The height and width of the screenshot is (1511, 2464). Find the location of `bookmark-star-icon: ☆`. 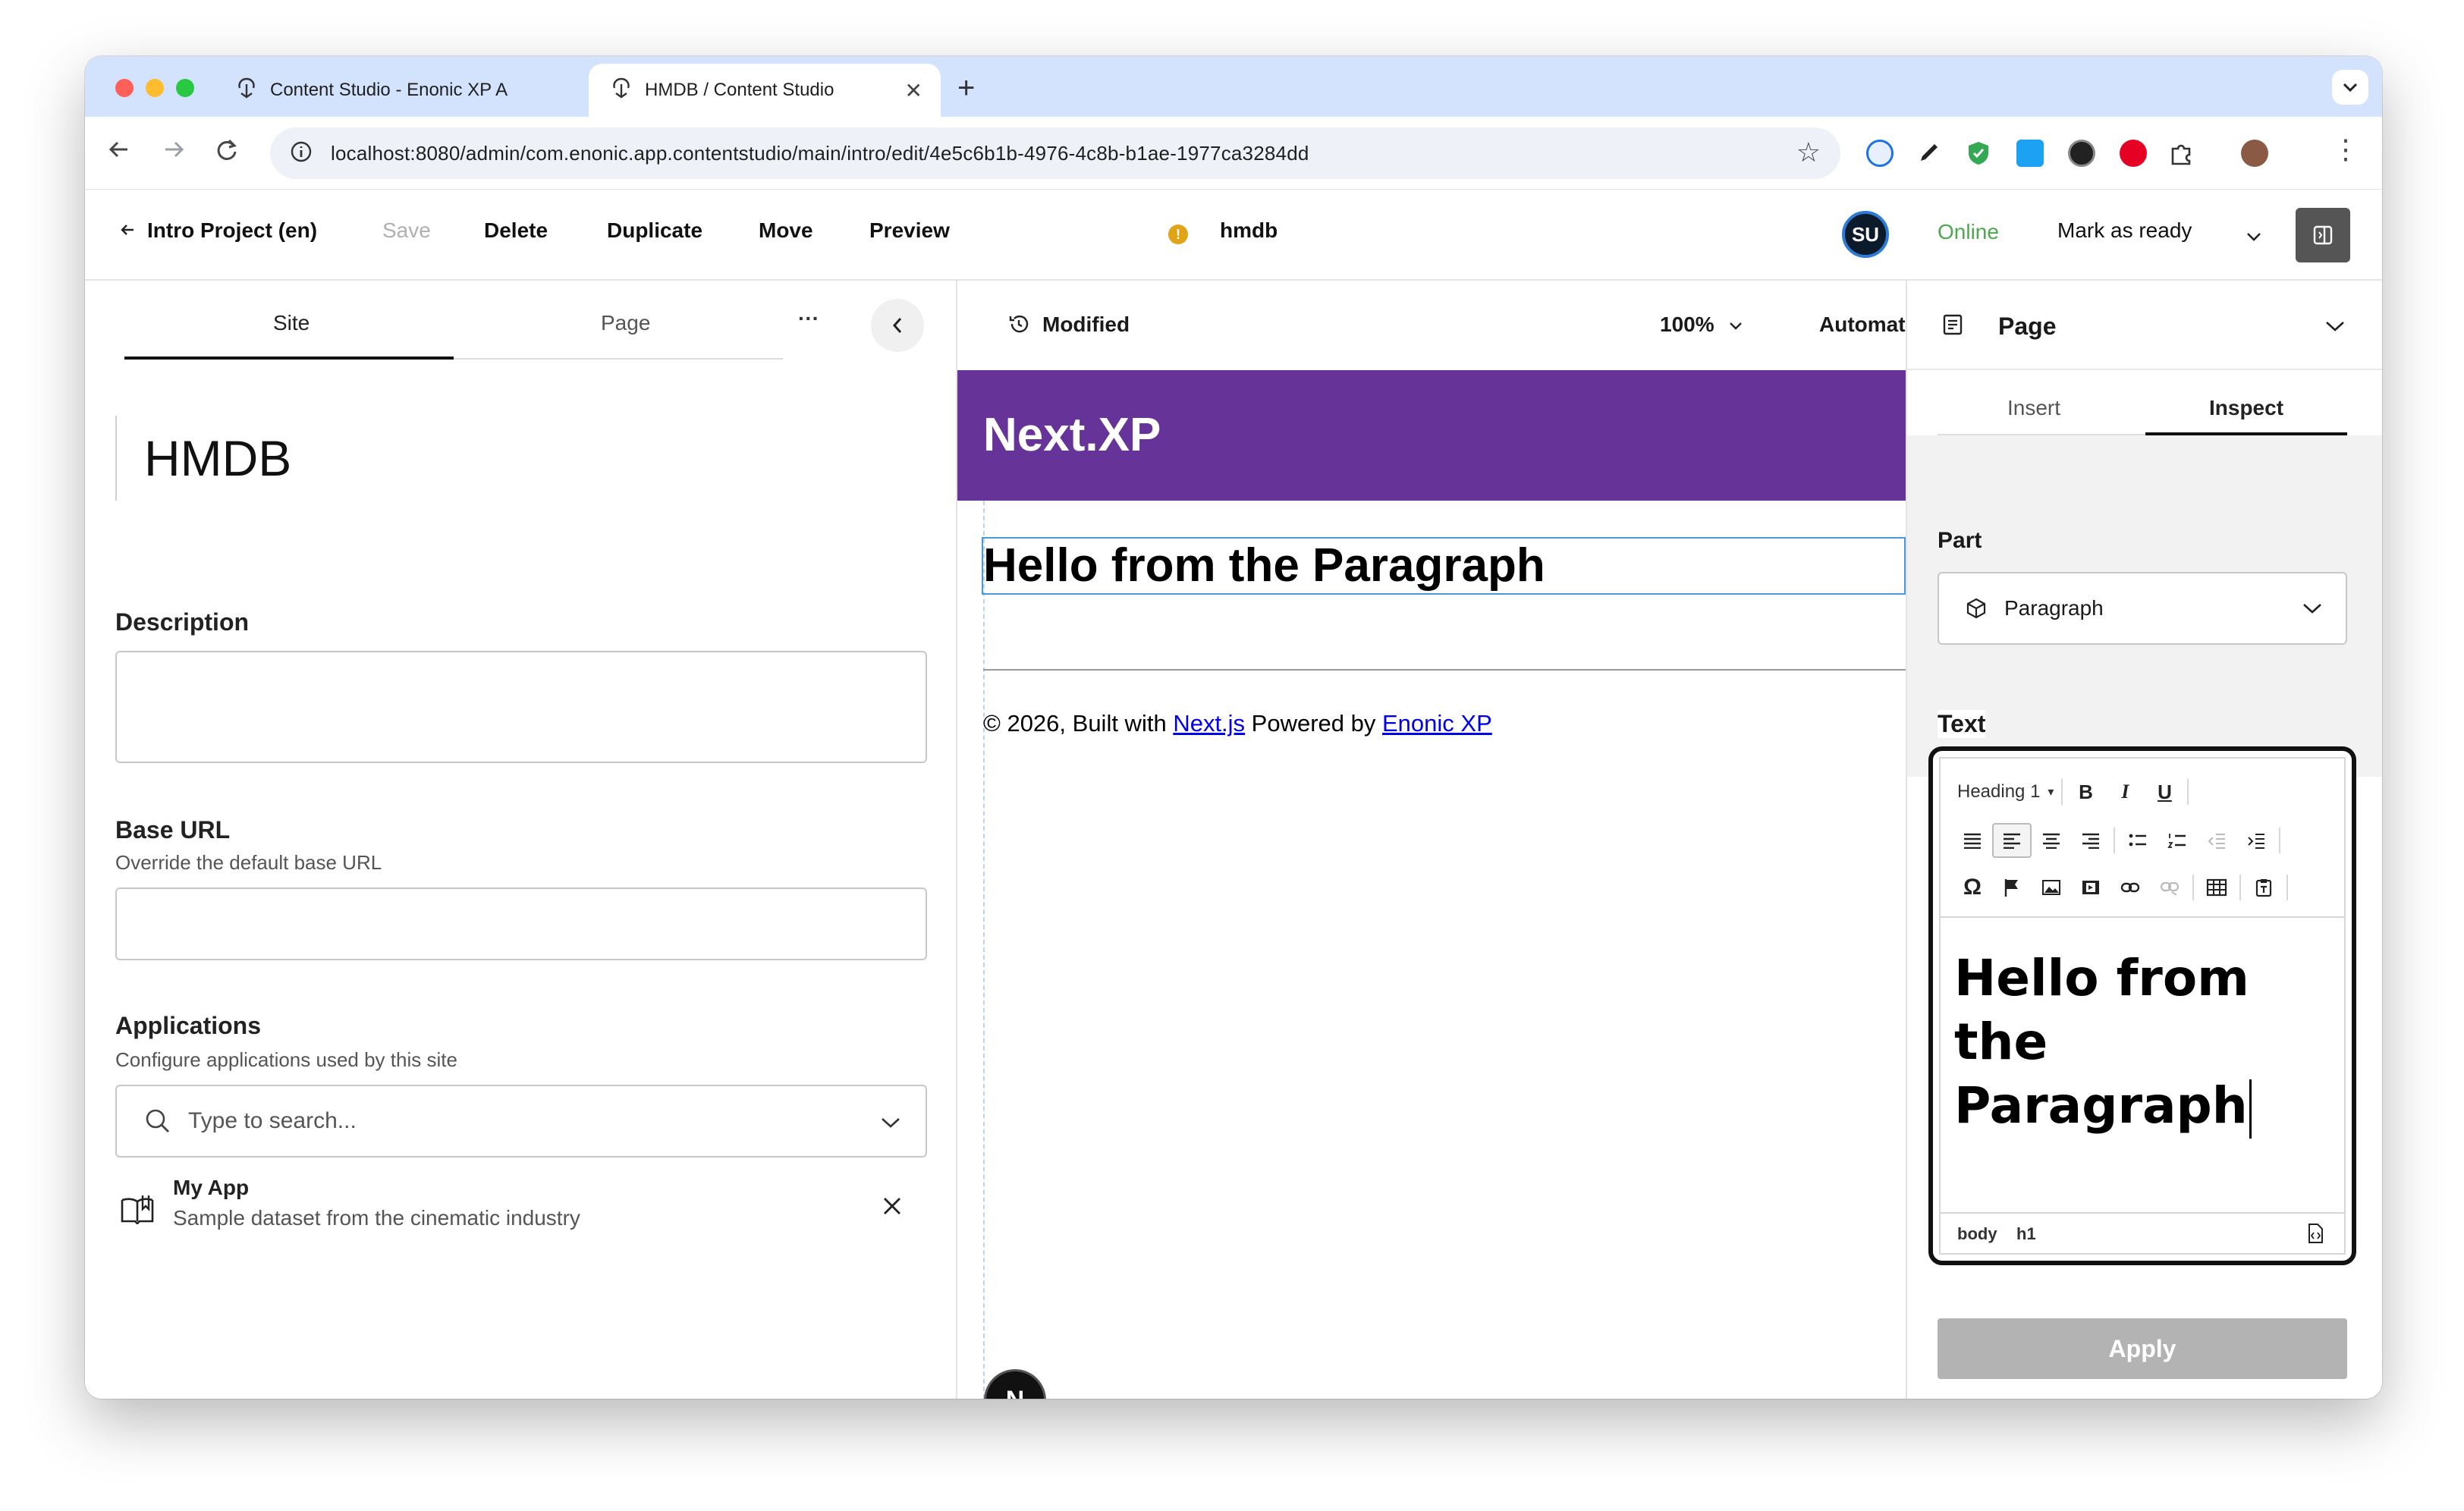

bookmark-star-icon: ☆ is located at coordinates (1808, 152).